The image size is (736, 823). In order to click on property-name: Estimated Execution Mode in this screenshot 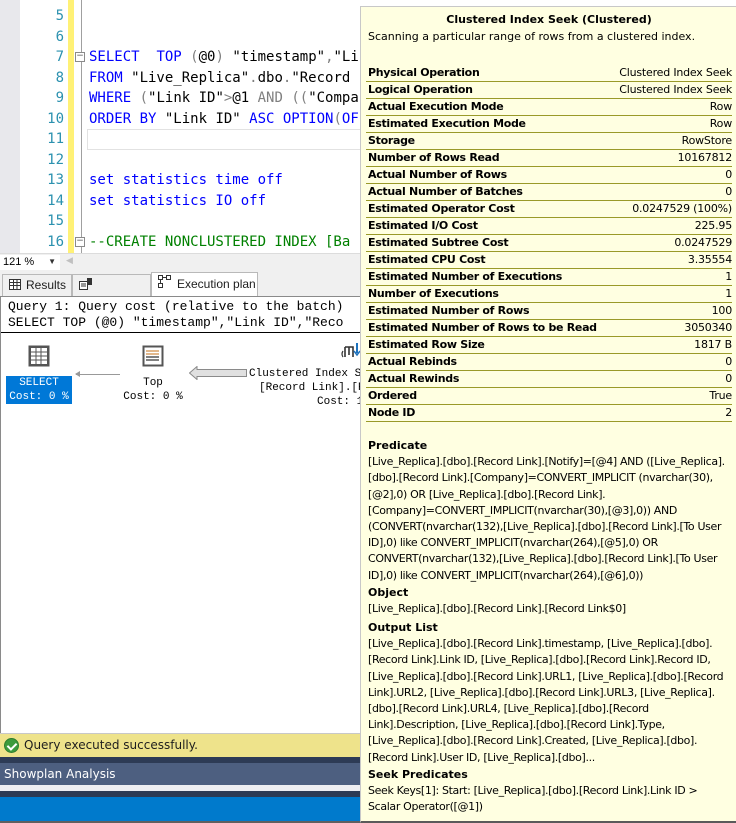, I will do `click(447, 123)`.